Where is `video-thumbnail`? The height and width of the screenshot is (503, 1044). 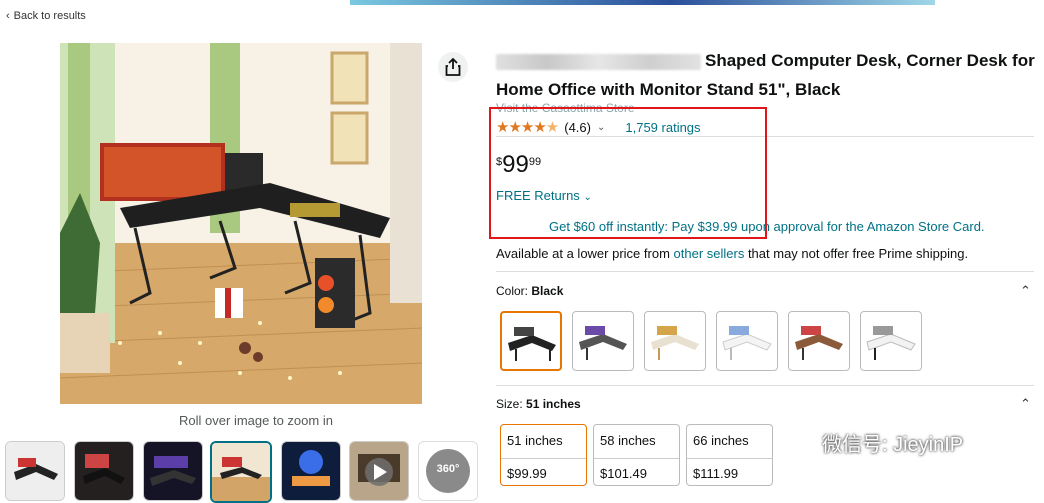 video-thumbnail is located at coordinates (379, 471).